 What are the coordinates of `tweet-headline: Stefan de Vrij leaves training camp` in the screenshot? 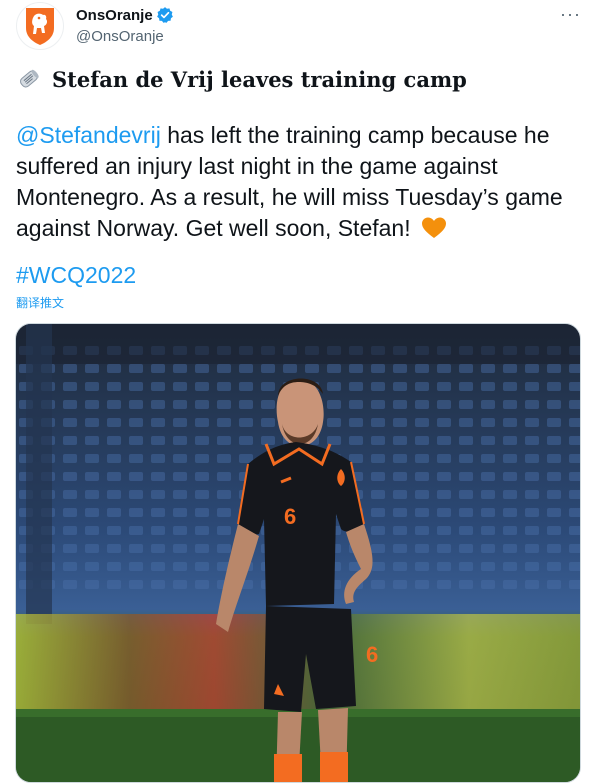 It's located at (241, 79).